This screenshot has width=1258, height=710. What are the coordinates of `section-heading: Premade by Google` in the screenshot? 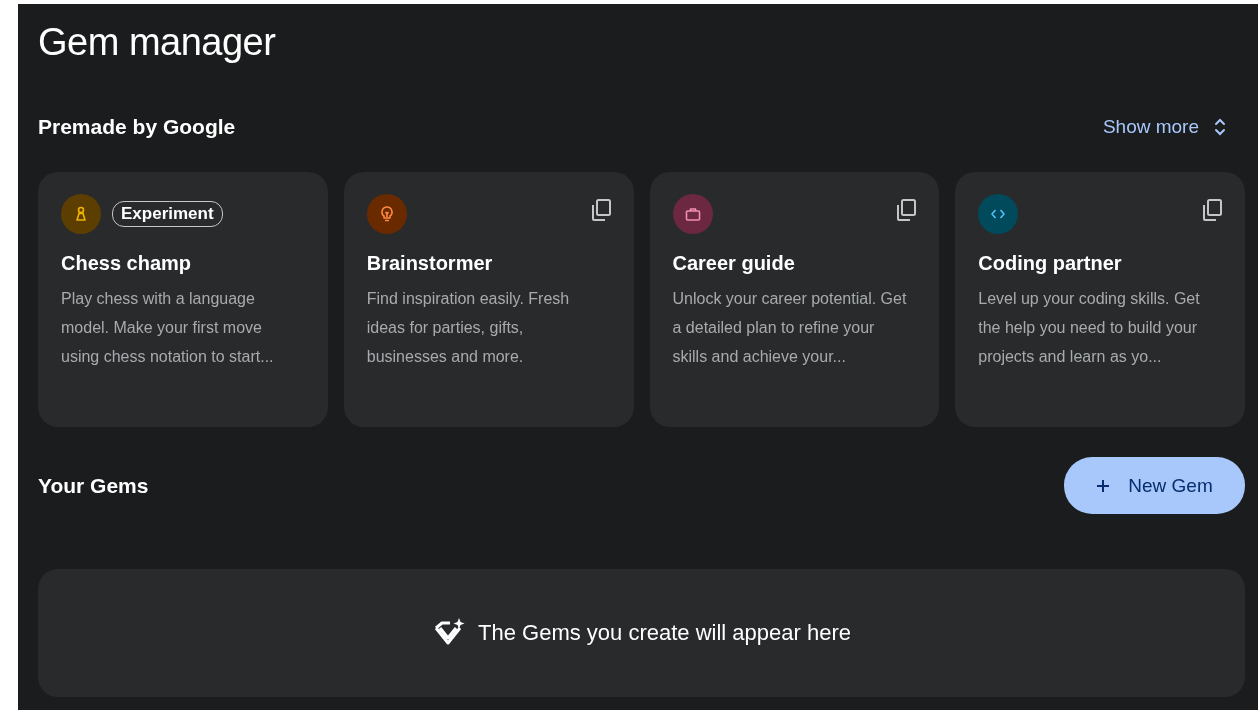 It's located at (137, 127).